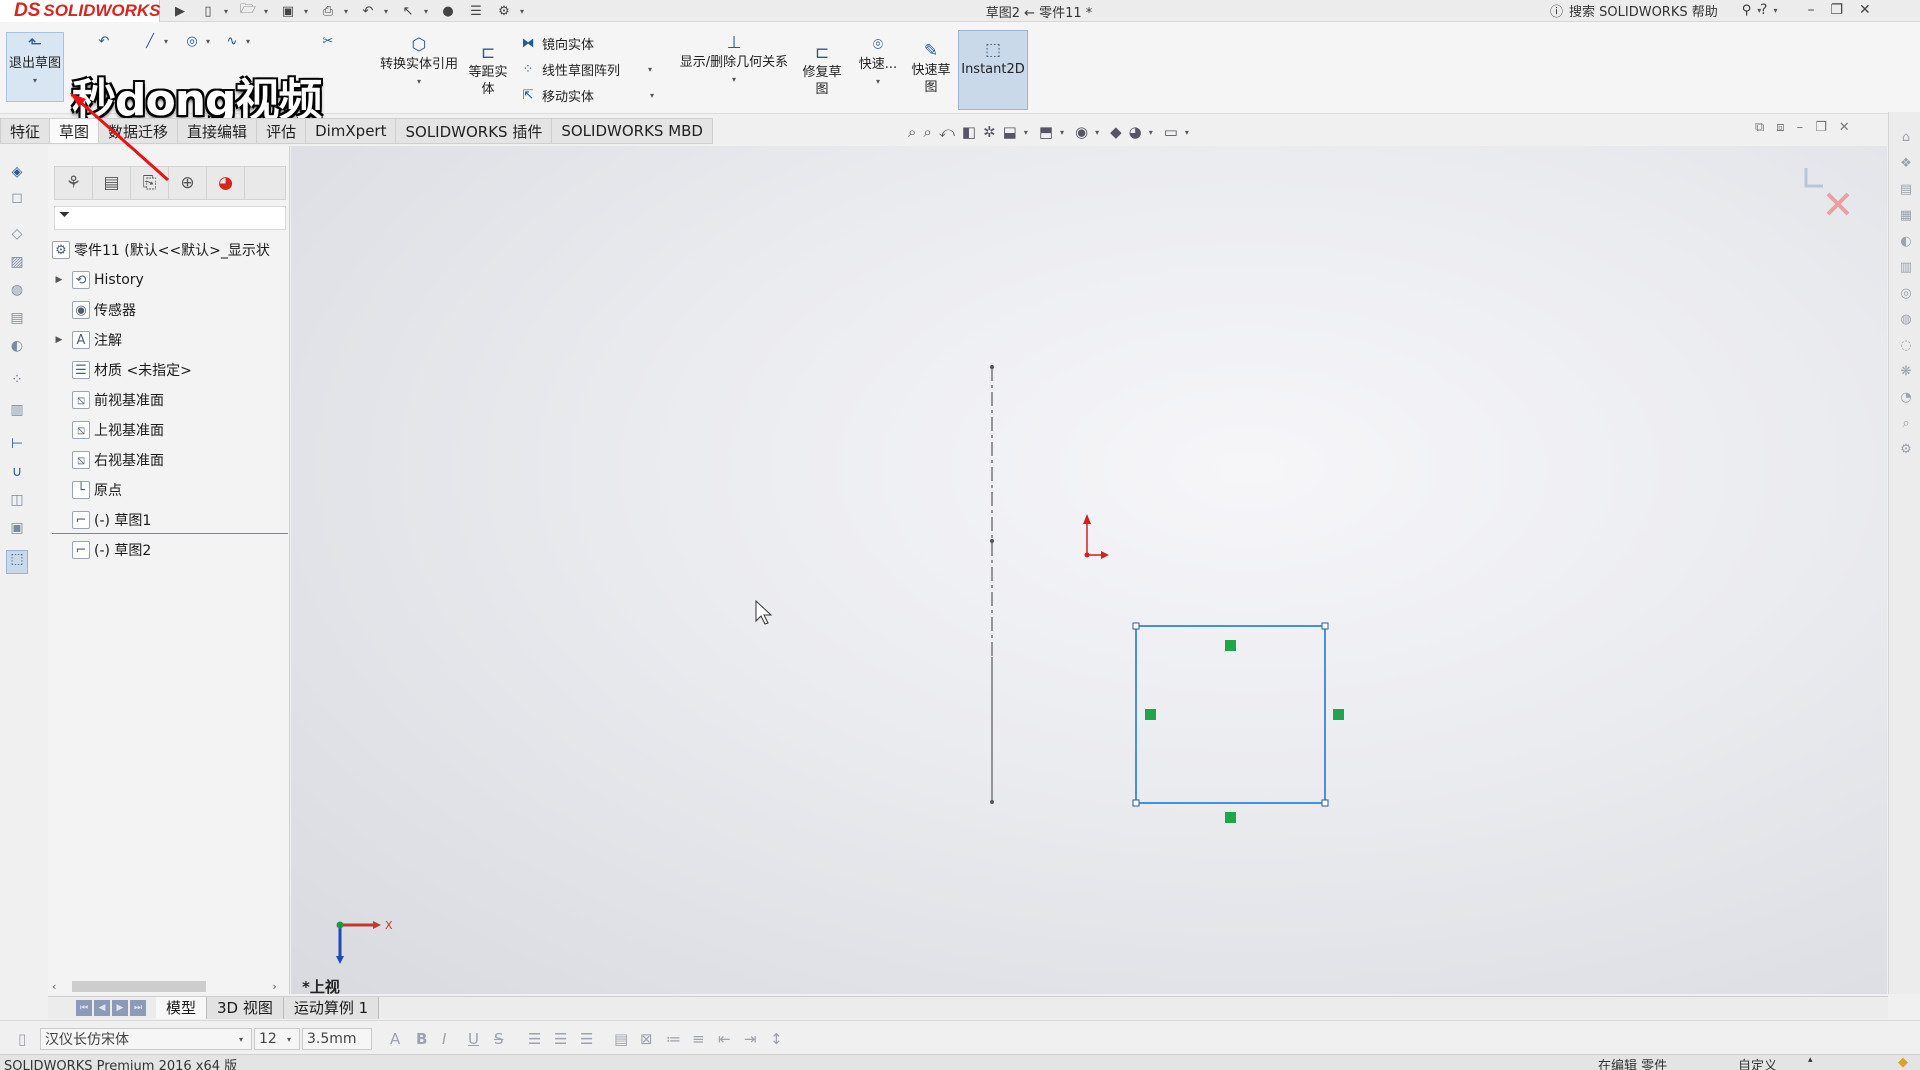  Describe the element at coordinates (1906, 165) in the screenshot. I see `design-library-icon: ❖` at that location.